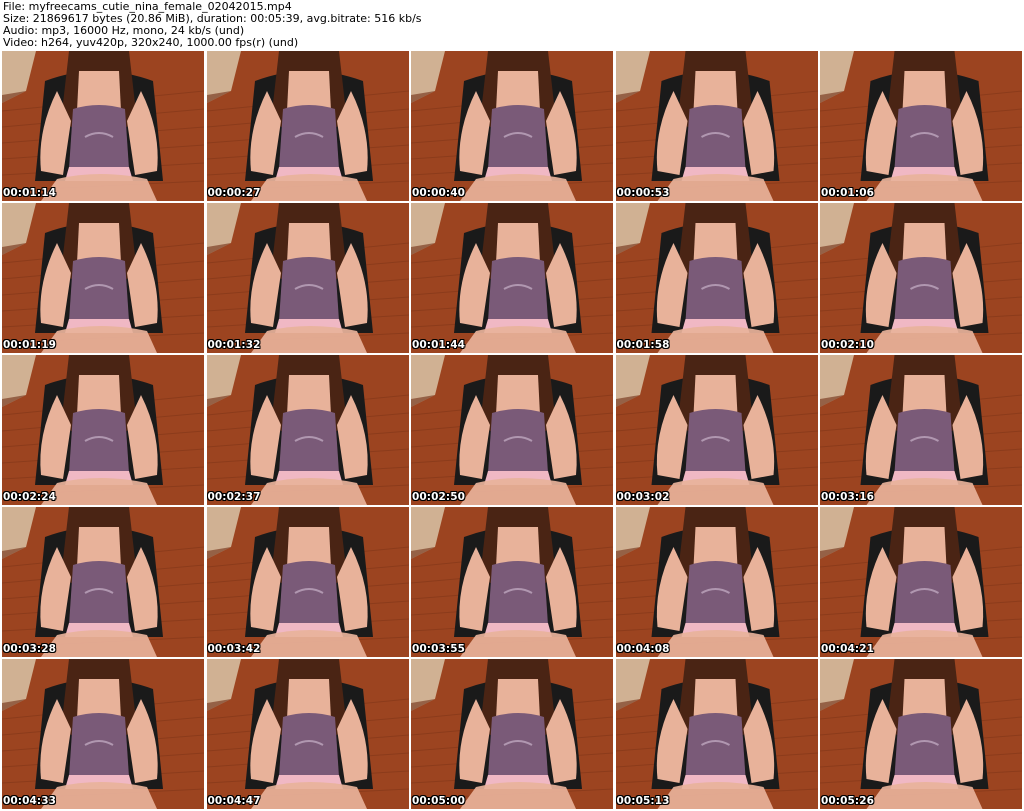 The width and height of the screenshot is (1024, 811). I want to click on video-thumbnail: 00:04:33, so click(103, 734).